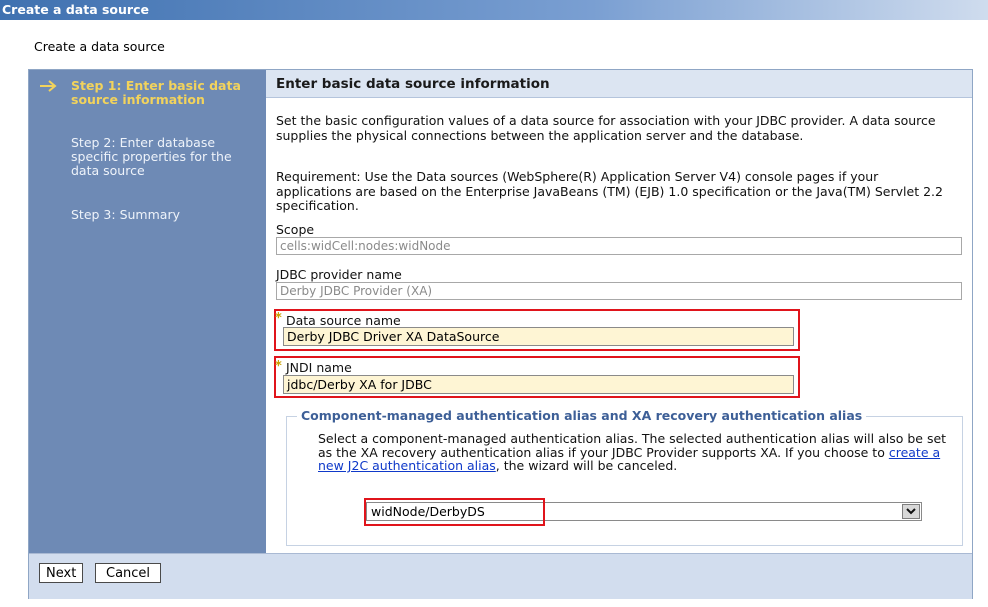 This screenshot has height=607, width=988. Describe the element at coordinates (128, 573) in the screenshot. I see `cancel-button: Cancel` at that location.